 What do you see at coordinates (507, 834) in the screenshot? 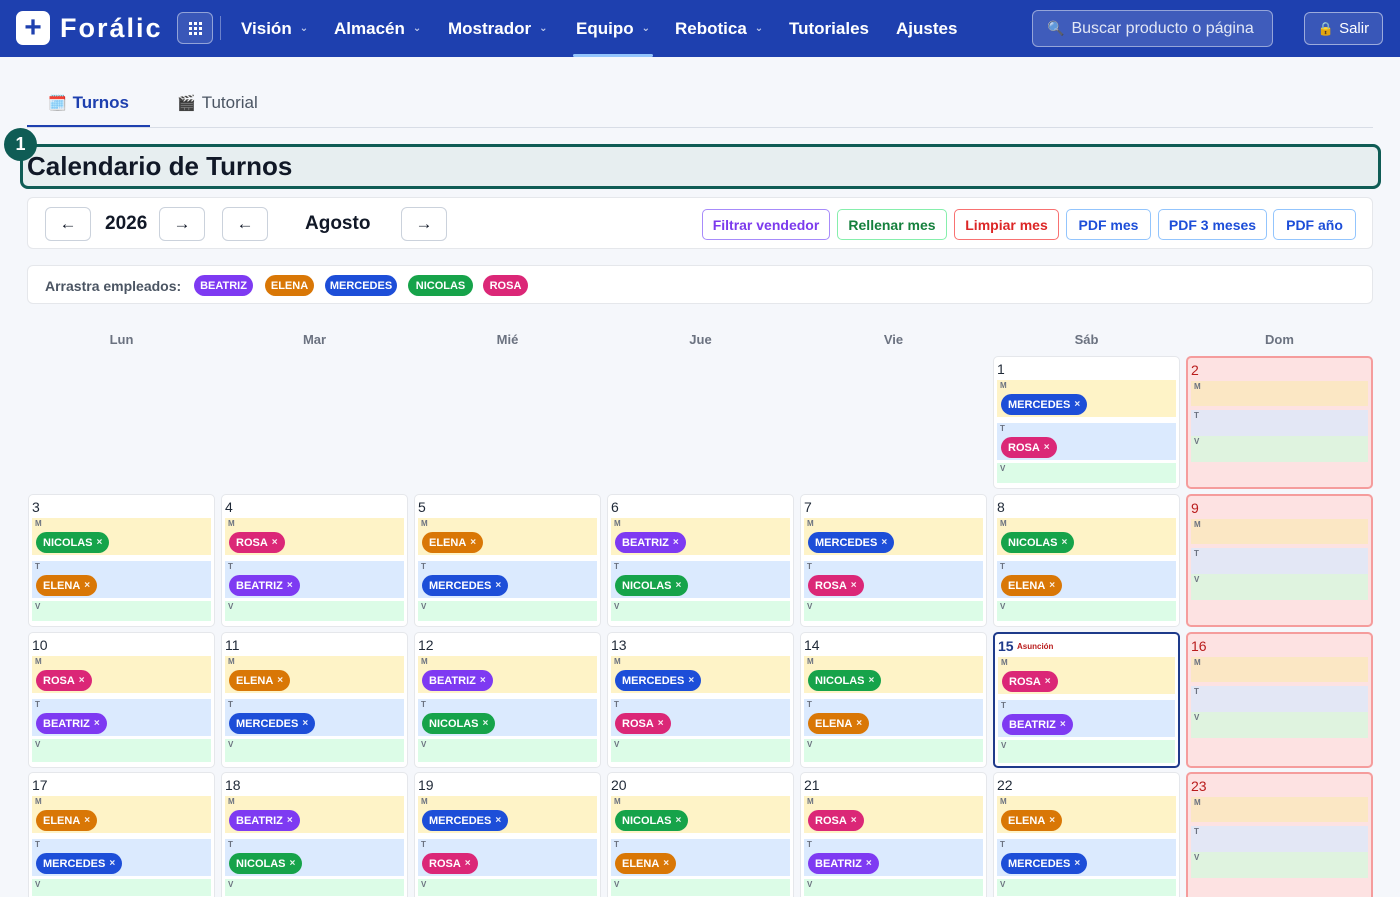
I see `calendar-day-19: 19 M MERCEDES × T ROSA × V` at bounding box center [507, 834].